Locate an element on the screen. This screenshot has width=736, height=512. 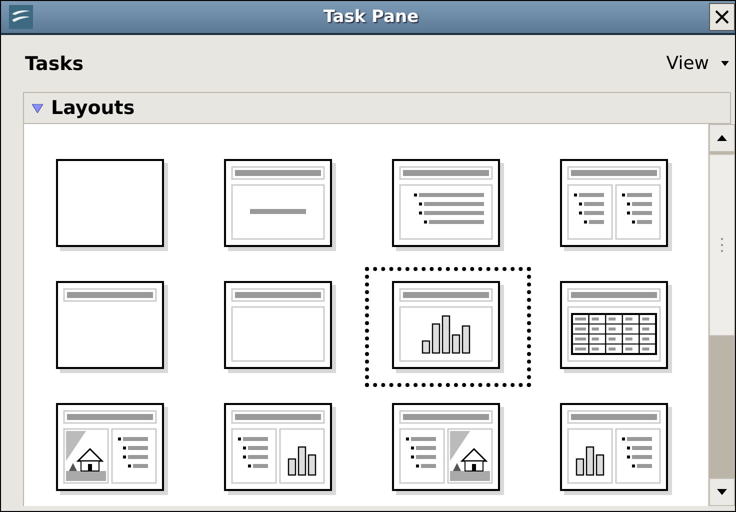
scroll-down-button is located at coordinates (722, 492).